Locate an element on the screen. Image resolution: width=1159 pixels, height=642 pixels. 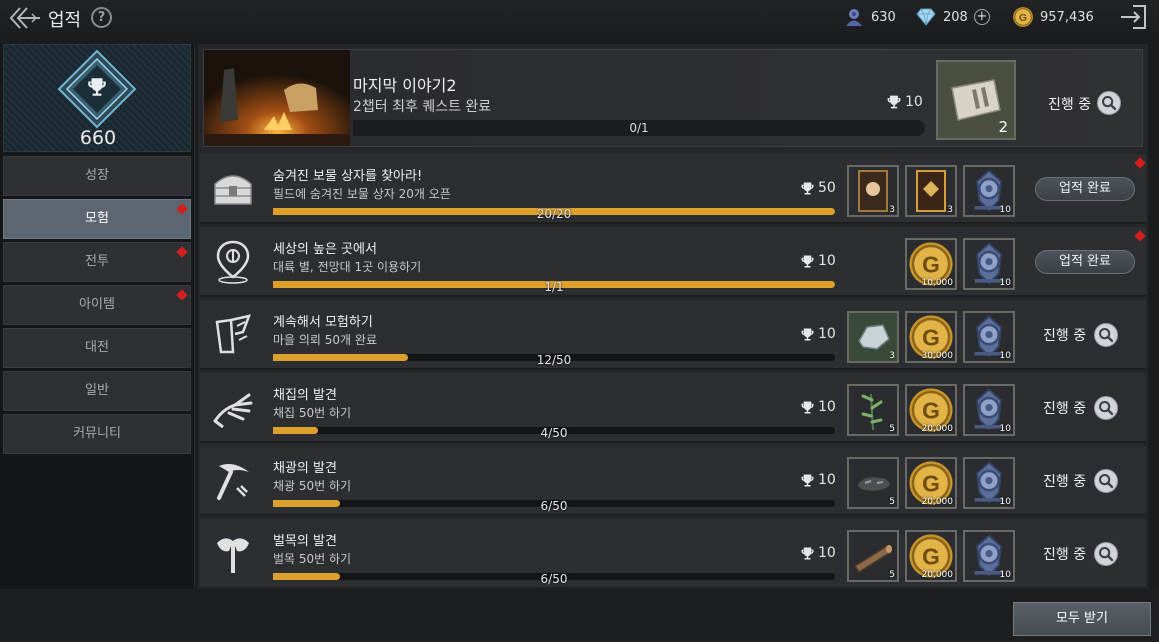
achievement-score-panel: 660 is located at coordinates (97, 98).